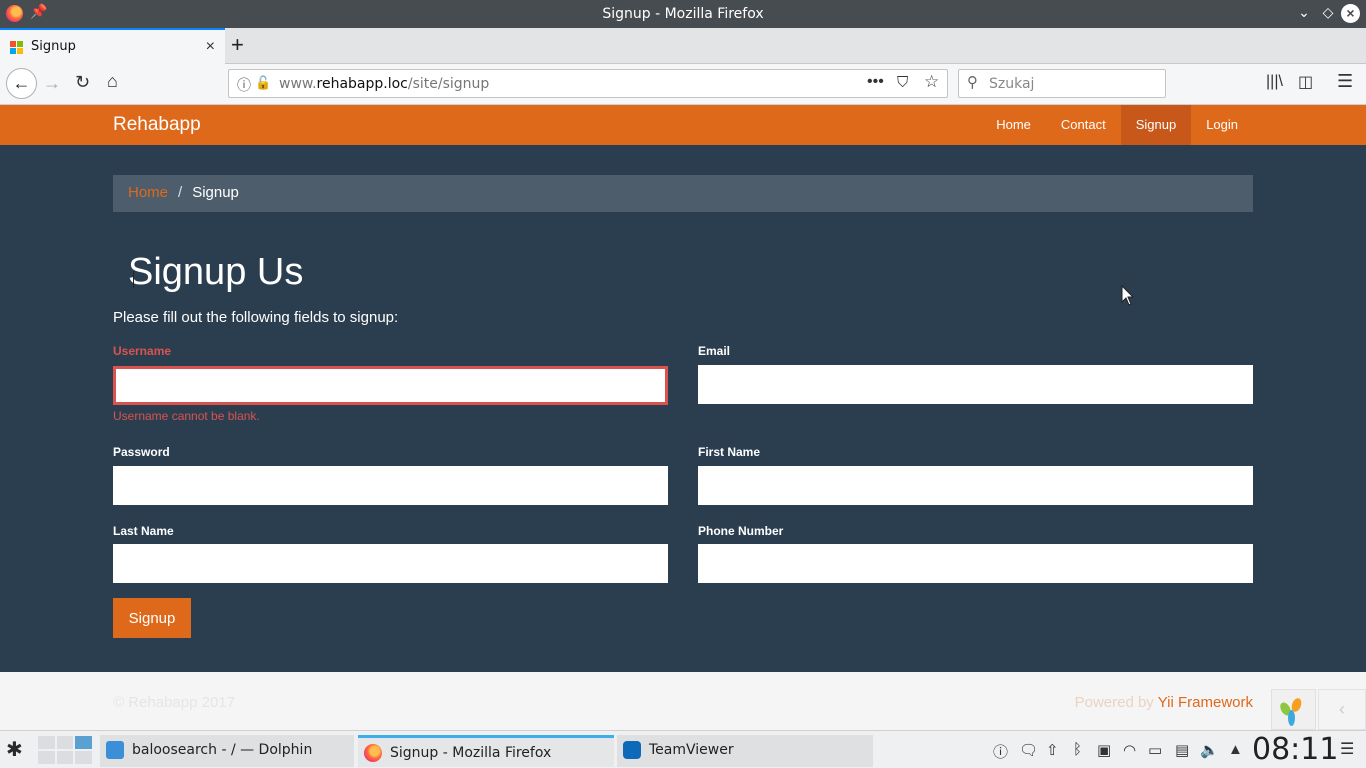 The image size is (1366, 768). What do you see at coordinates (1155, 750) in the screenshot?
I see `tray-battery-icon: ▭` at bounding box center [1155, 750].